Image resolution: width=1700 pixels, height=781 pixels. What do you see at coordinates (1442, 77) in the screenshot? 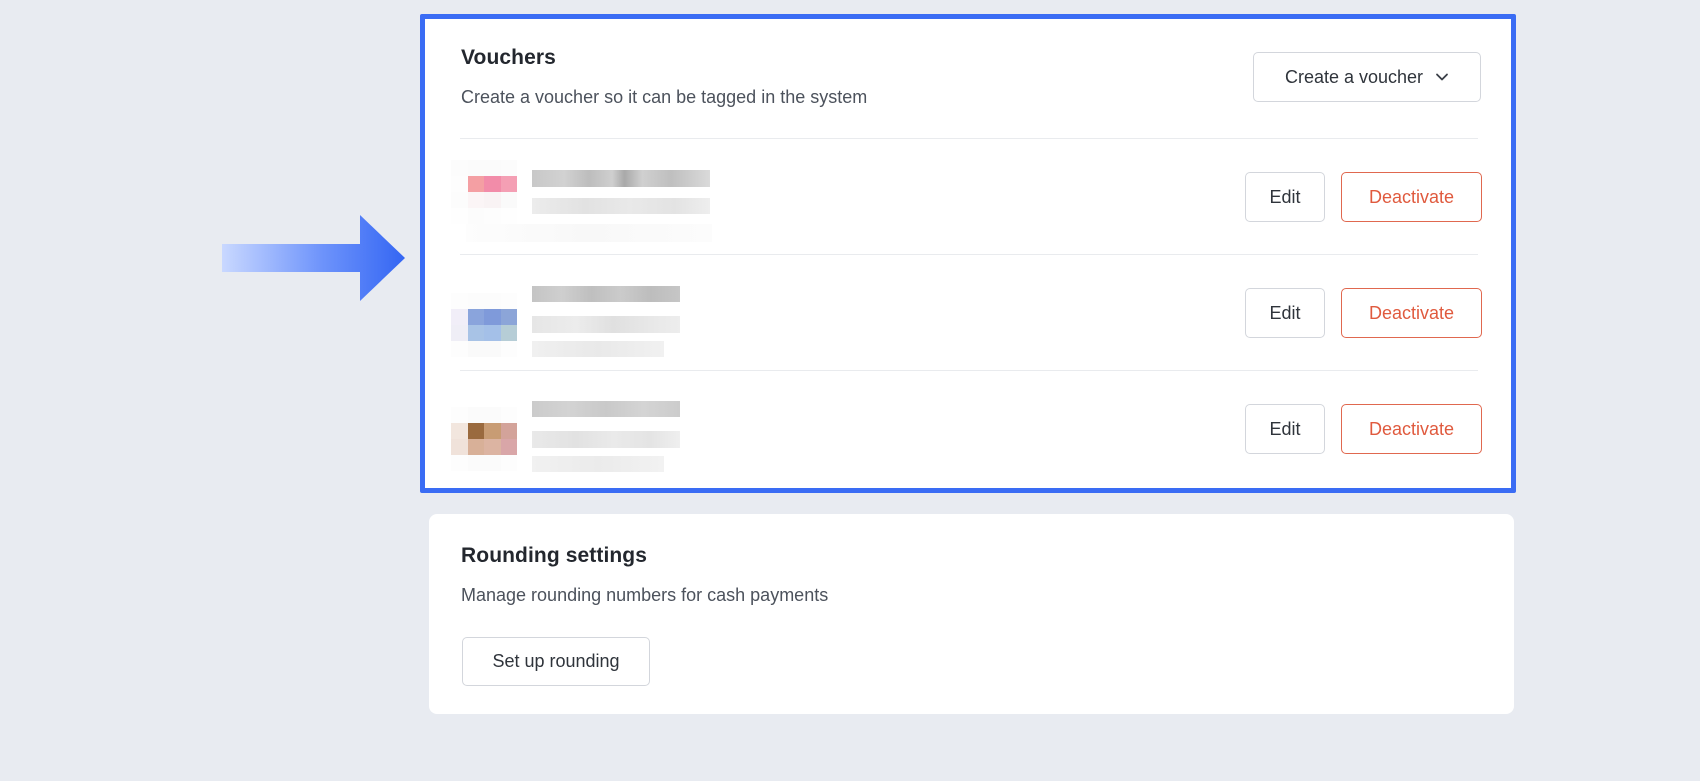
I see `chevron-down-icon` at bounding box center [1442, 77].